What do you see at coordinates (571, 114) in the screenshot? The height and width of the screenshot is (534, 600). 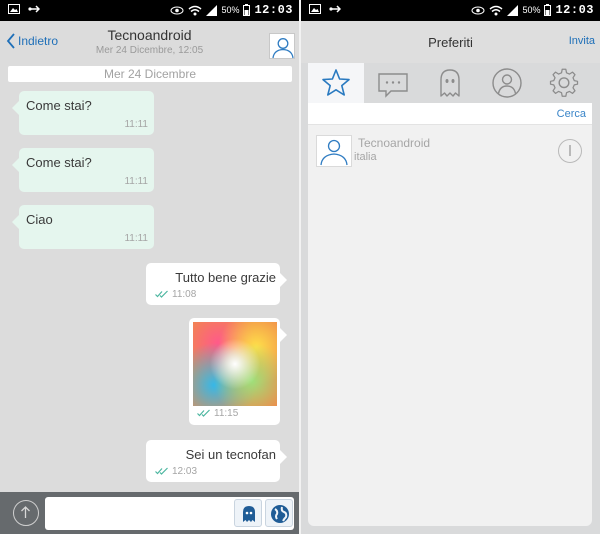 I see `search-button: Cerca` at bounding box center [571, 114].